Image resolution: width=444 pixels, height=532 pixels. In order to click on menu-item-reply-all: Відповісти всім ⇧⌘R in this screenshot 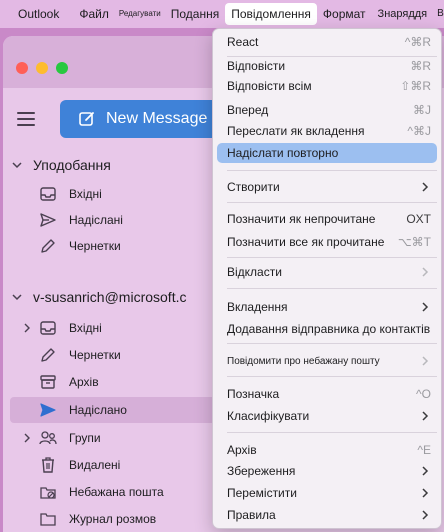, I will do `click(327, 86)`.